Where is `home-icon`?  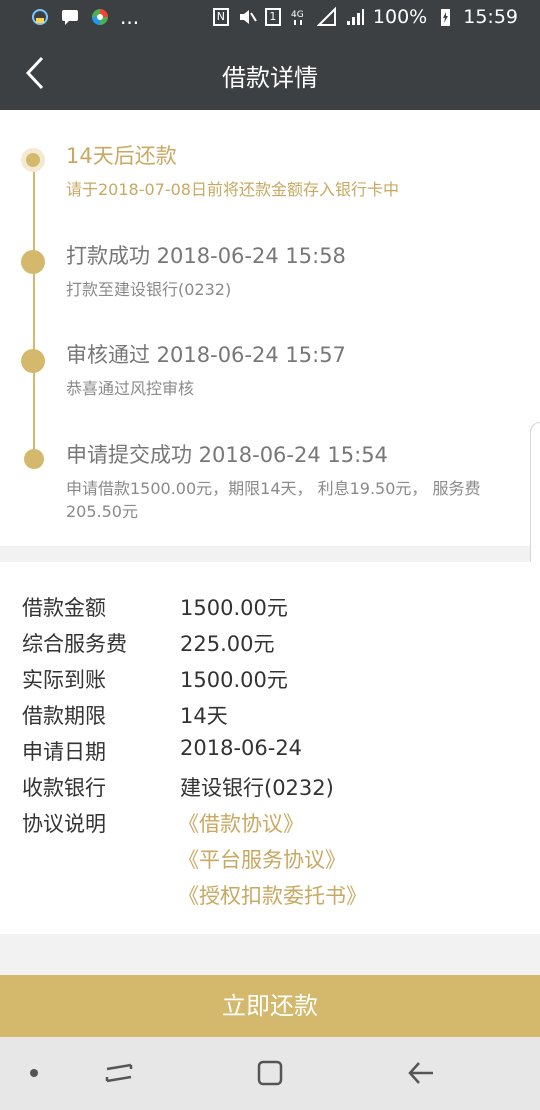
home-icon is located at coordinates (270, 1073).